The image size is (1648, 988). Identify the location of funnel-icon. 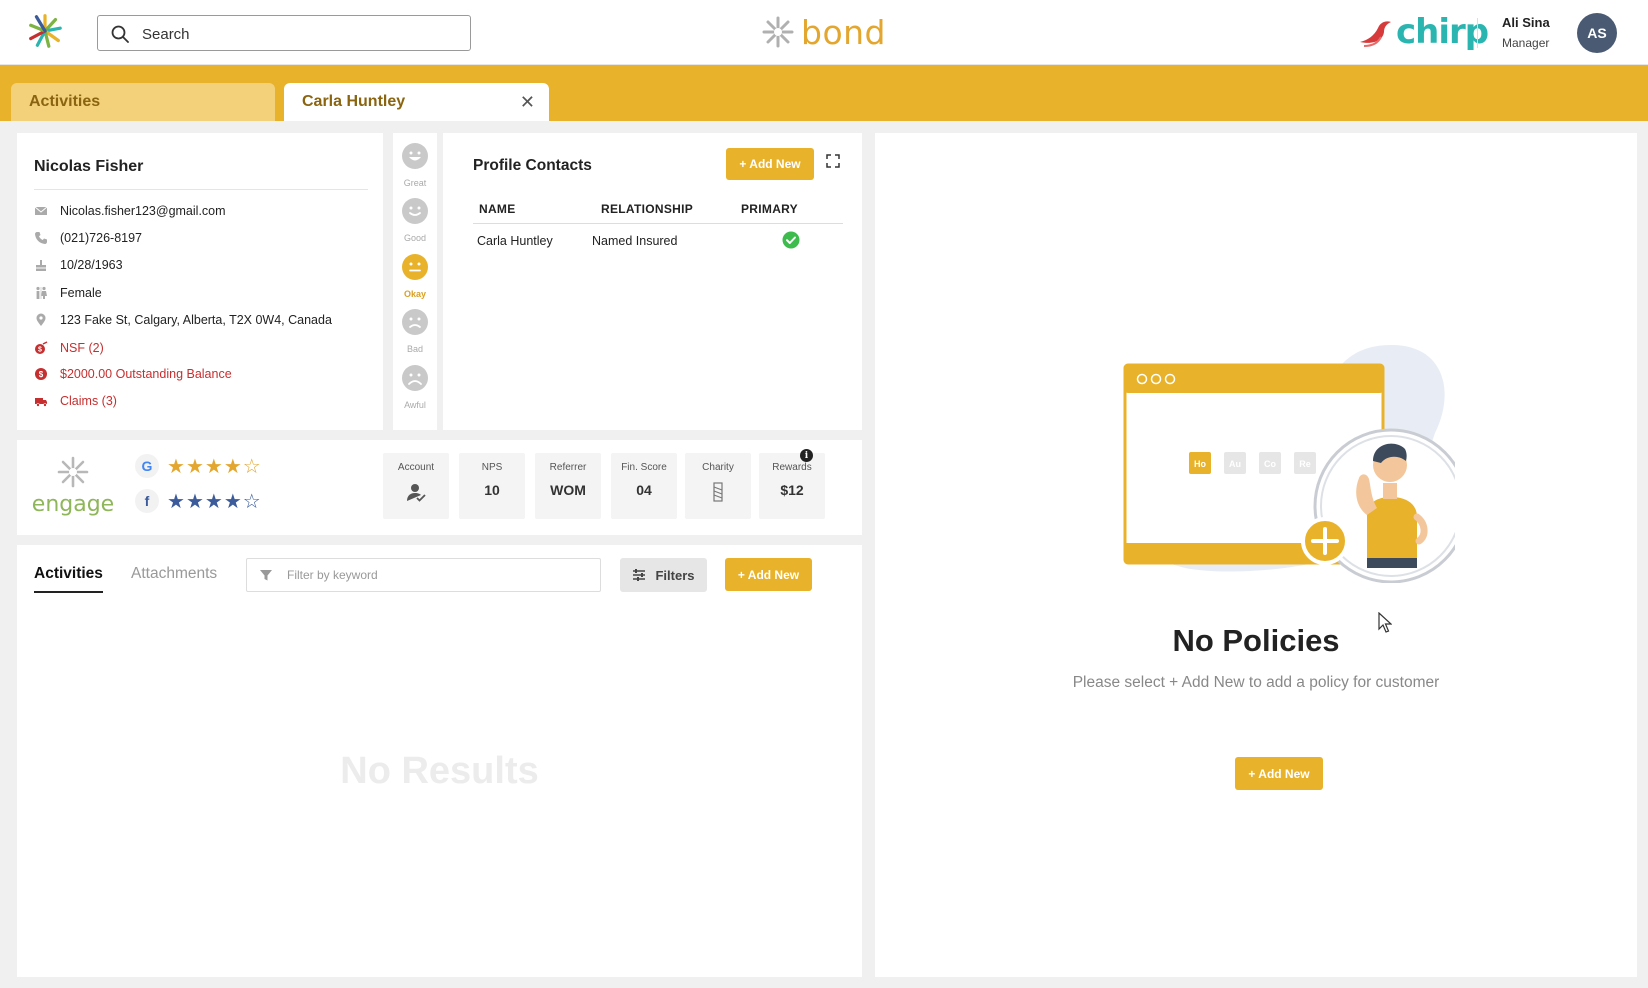
(266, 575).